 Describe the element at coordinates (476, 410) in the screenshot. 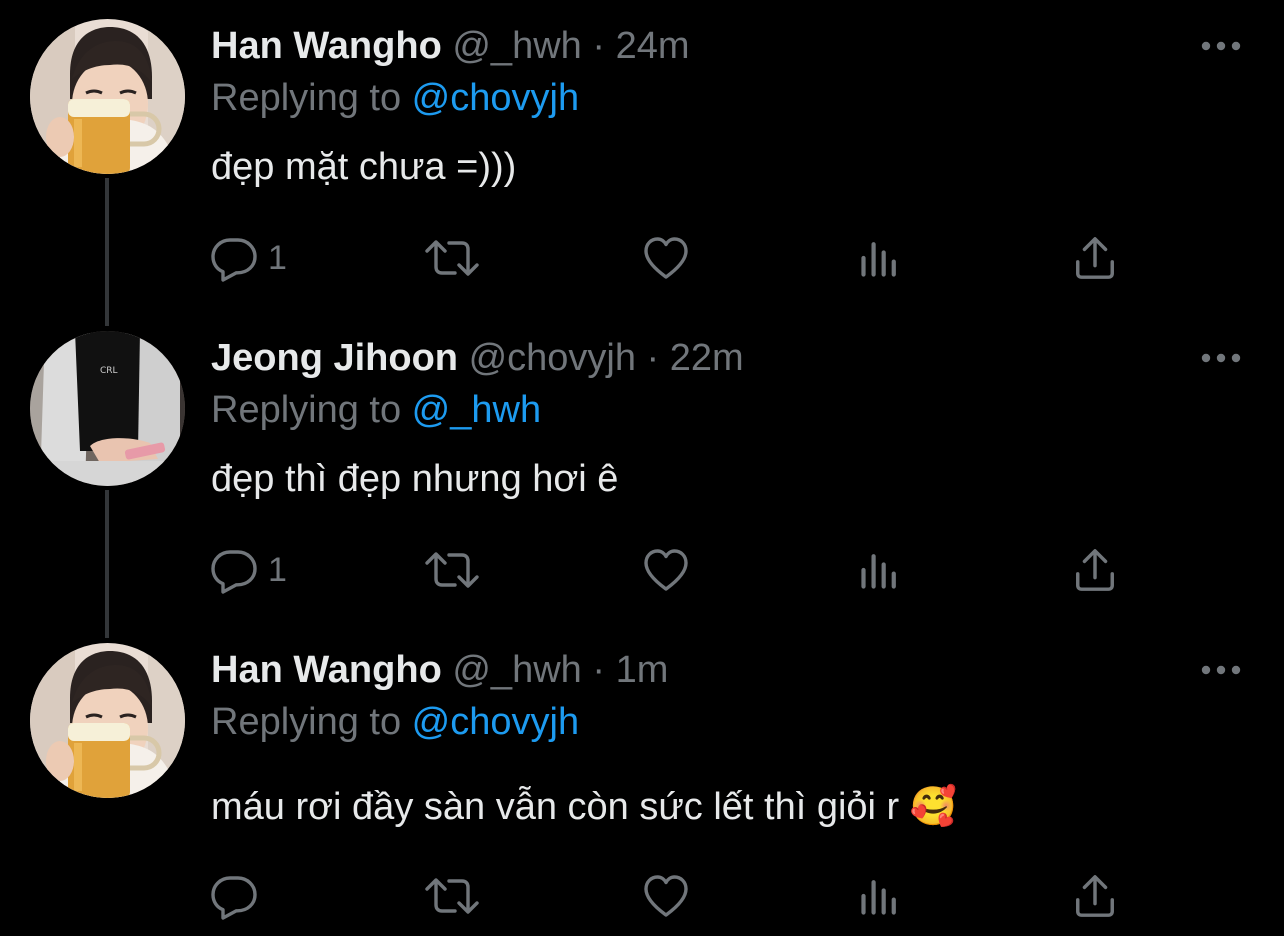

I see `mention-link: @_hwh` at that location.